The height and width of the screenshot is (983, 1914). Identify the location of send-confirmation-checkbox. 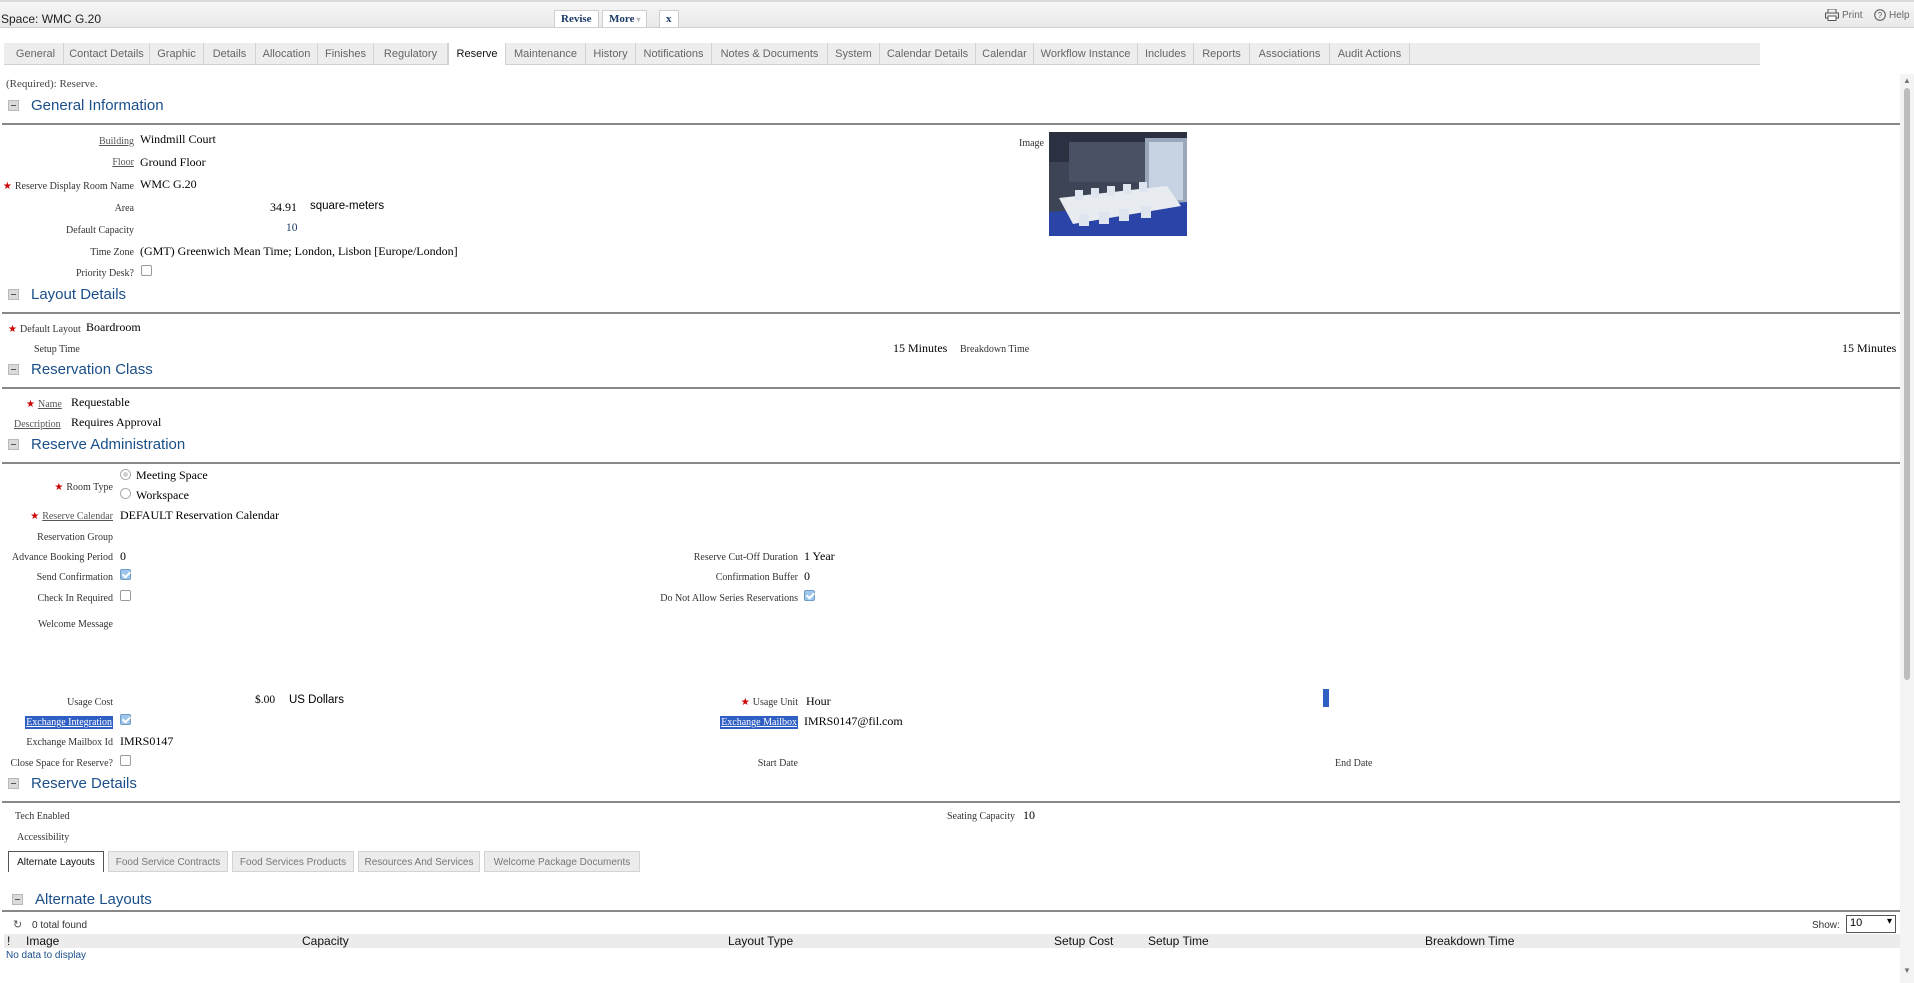
(125, 574).